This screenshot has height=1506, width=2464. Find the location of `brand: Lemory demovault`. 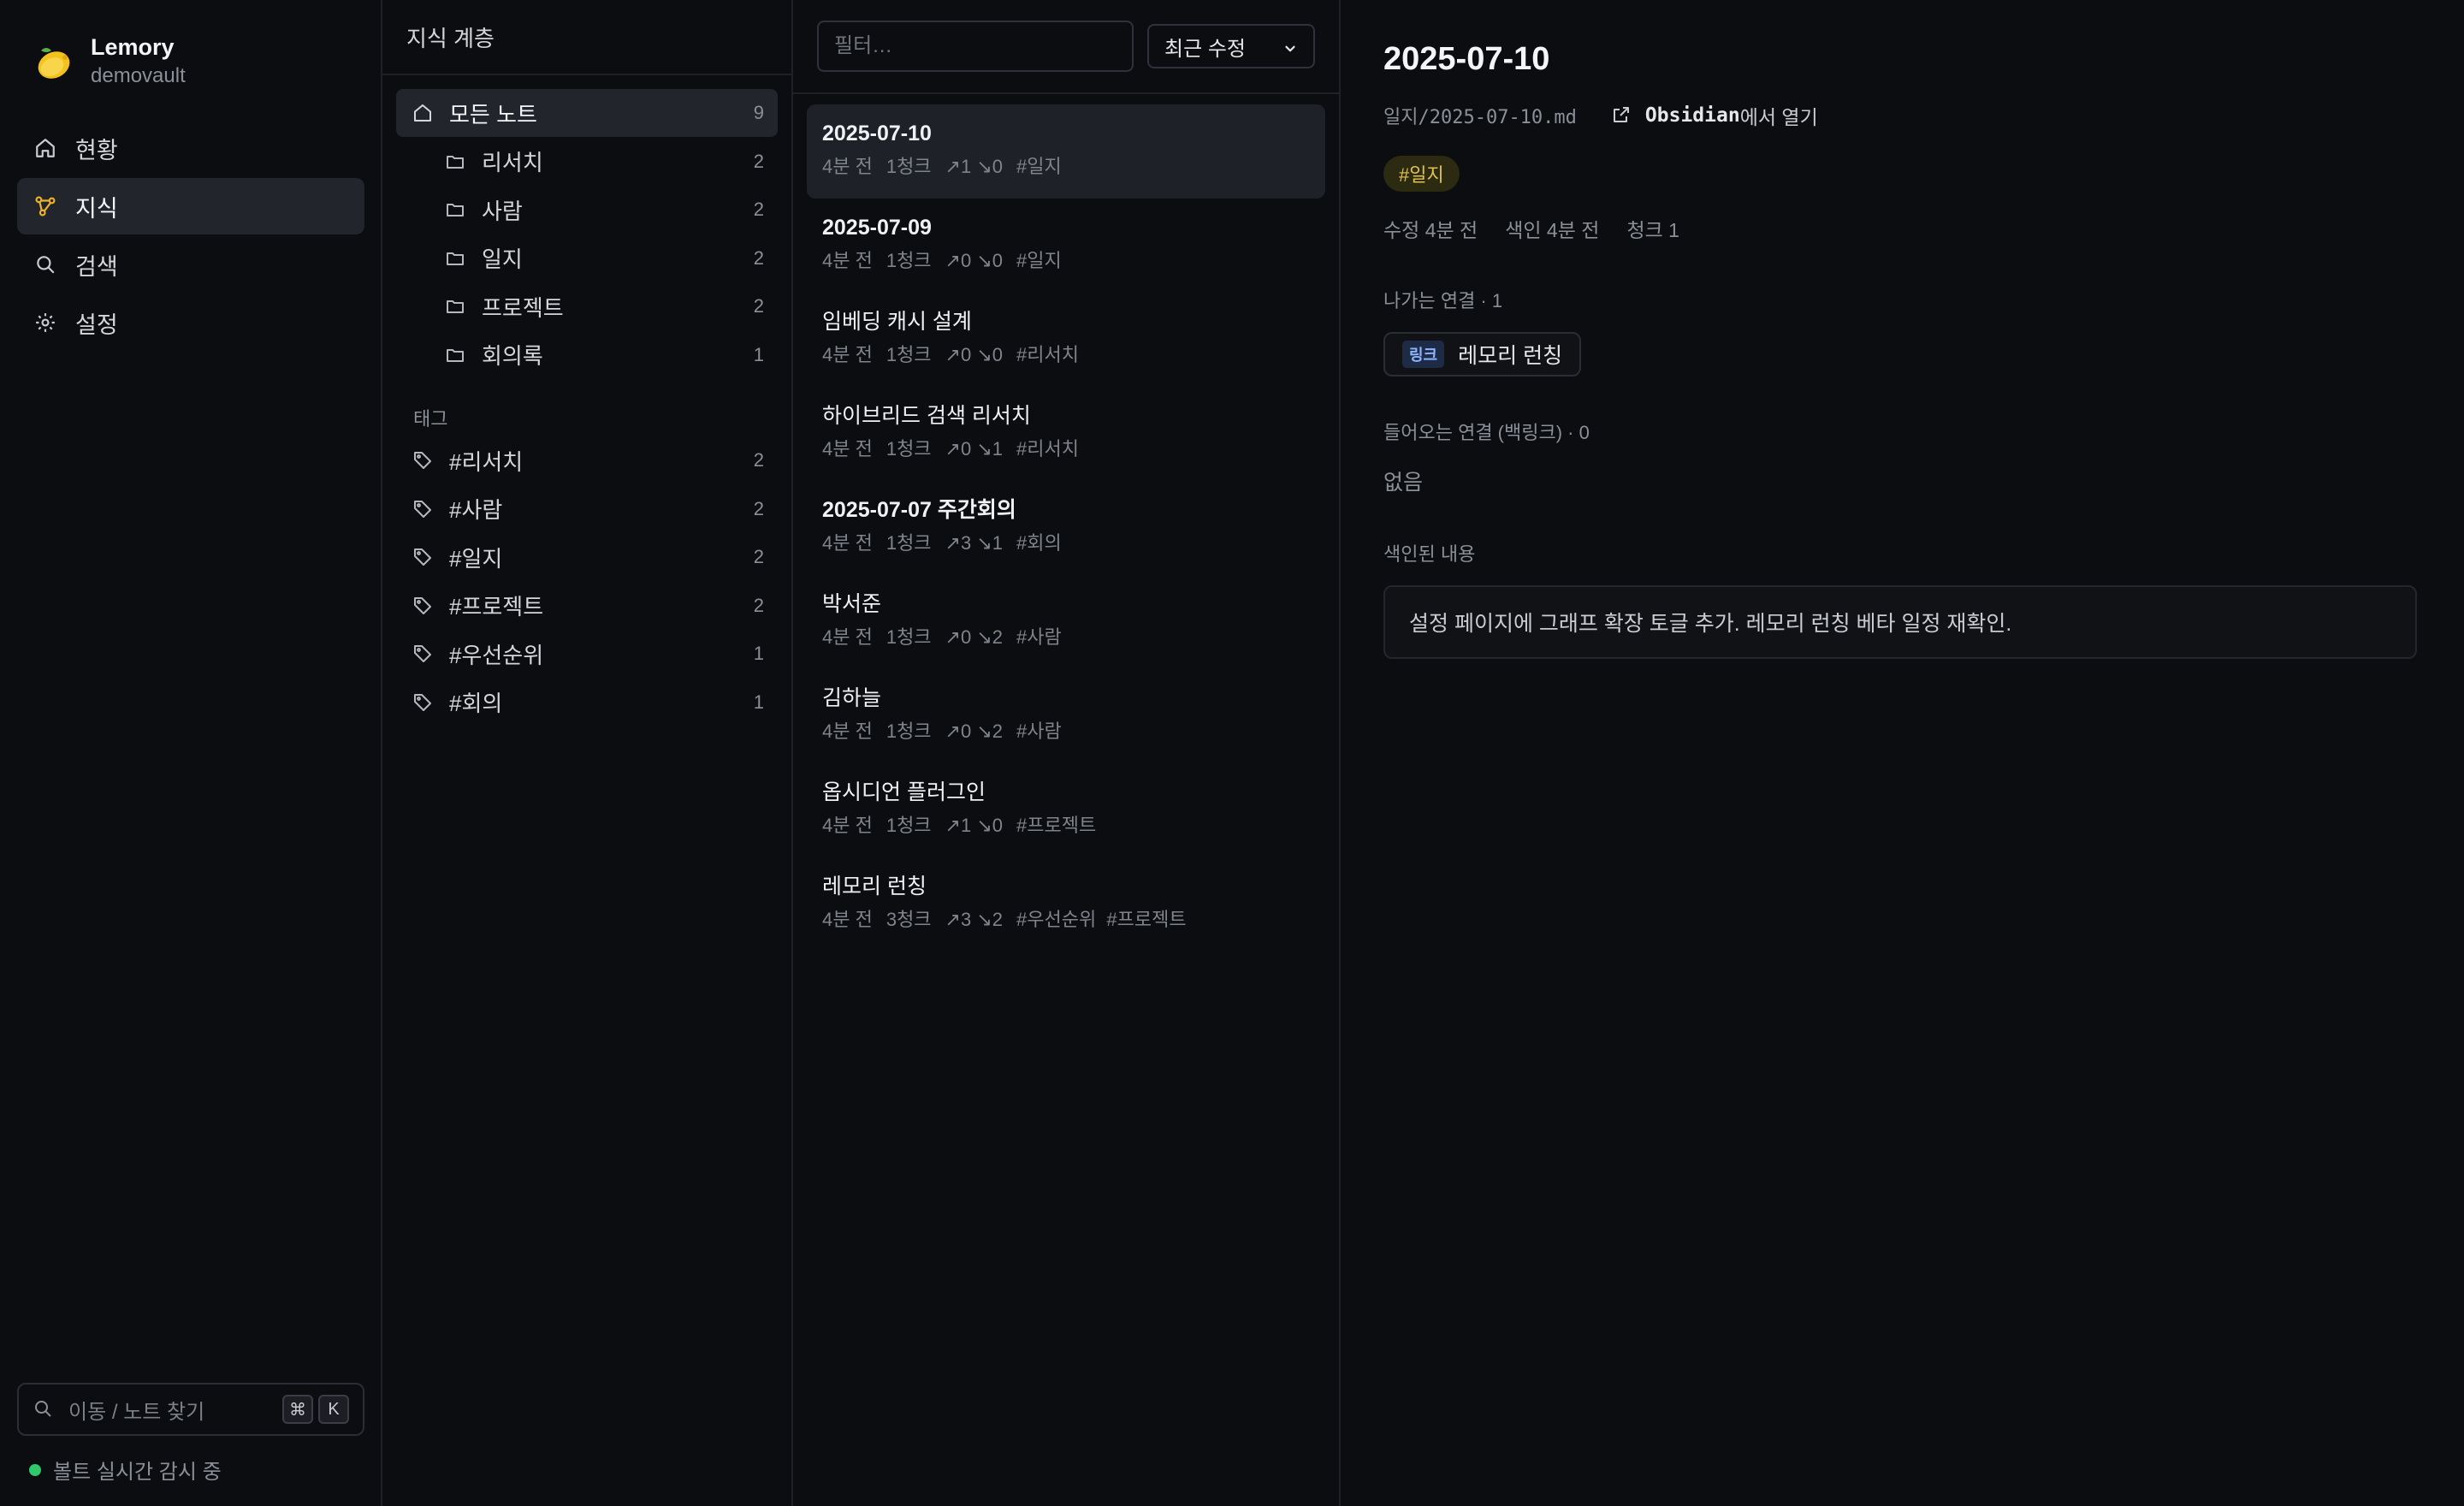

brand: Lemory demovault is located at coordinates (108, 62).